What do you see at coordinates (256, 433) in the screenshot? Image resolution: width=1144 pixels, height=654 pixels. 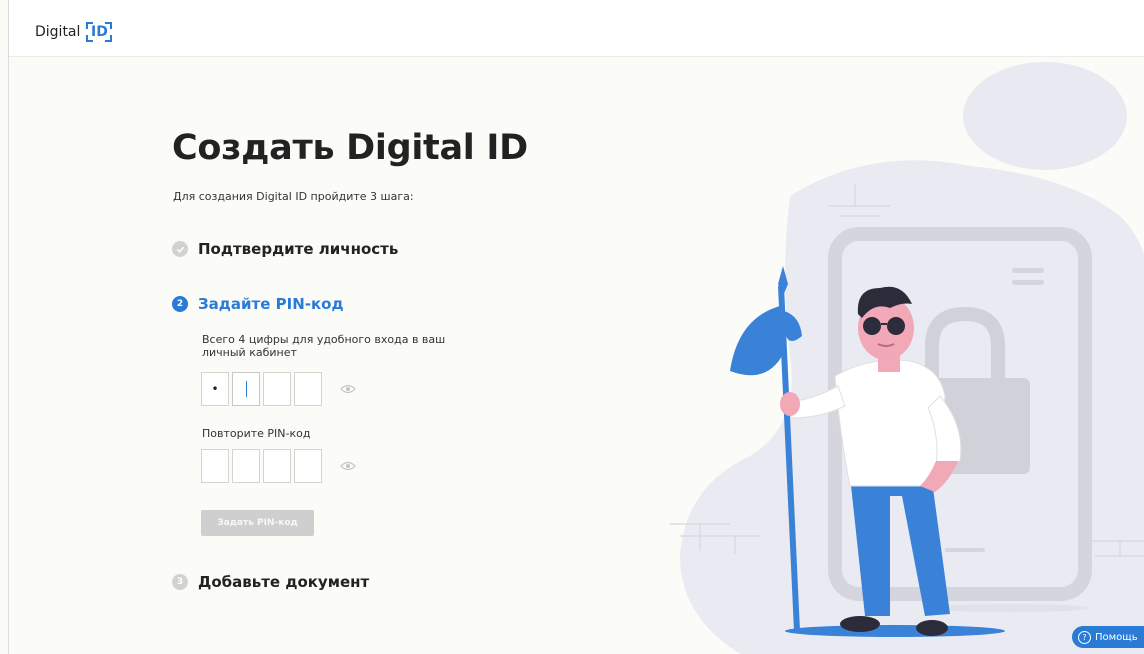 I see `repeat-pin-label: Повторите PIN-код` at bounding box center [256, 433].